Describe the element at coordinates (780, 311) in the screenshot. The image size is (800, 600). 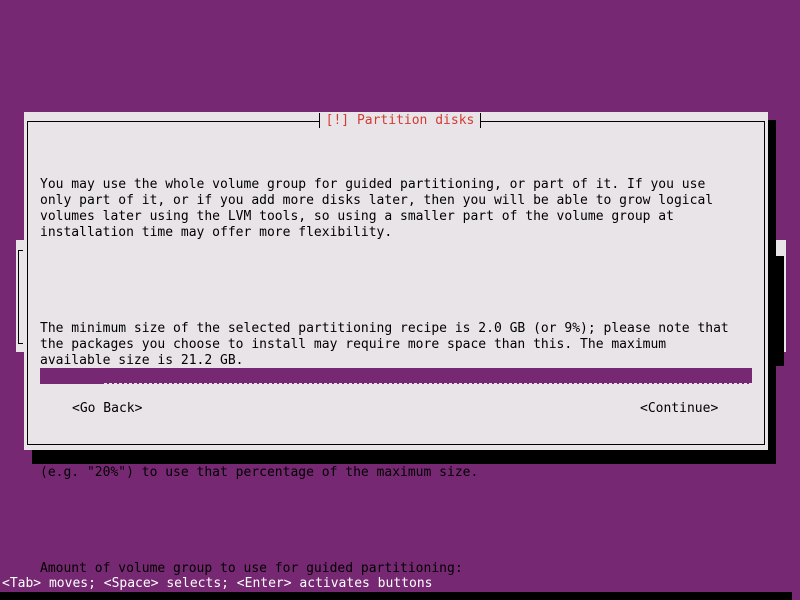
I see `background-dialog-shadow` at that location.